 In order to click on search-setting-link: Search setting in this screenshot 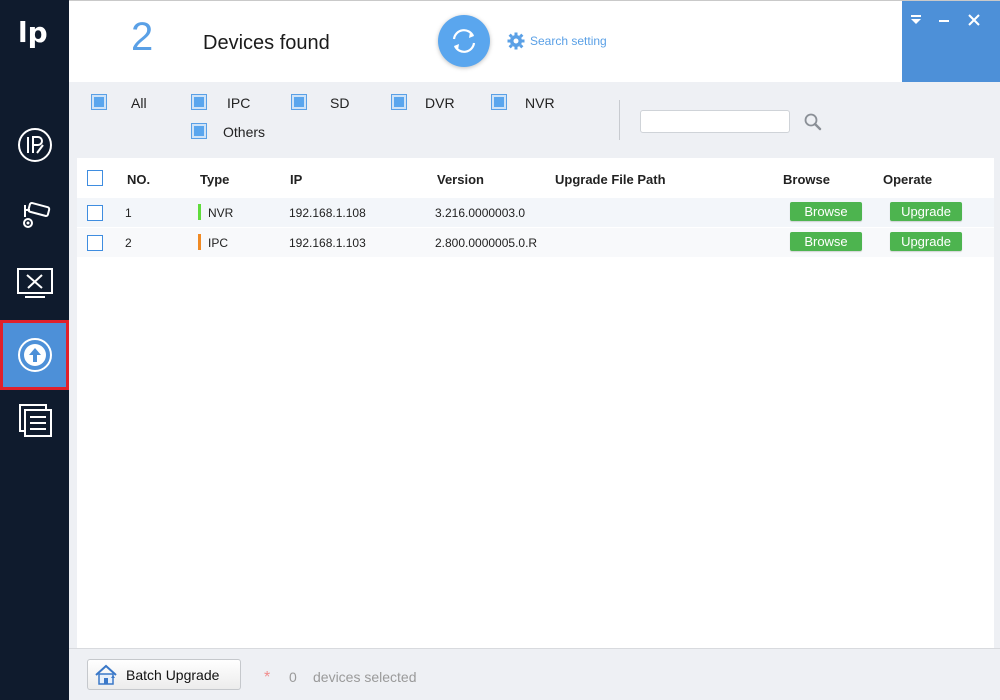, I will do `click(557, 41)`.